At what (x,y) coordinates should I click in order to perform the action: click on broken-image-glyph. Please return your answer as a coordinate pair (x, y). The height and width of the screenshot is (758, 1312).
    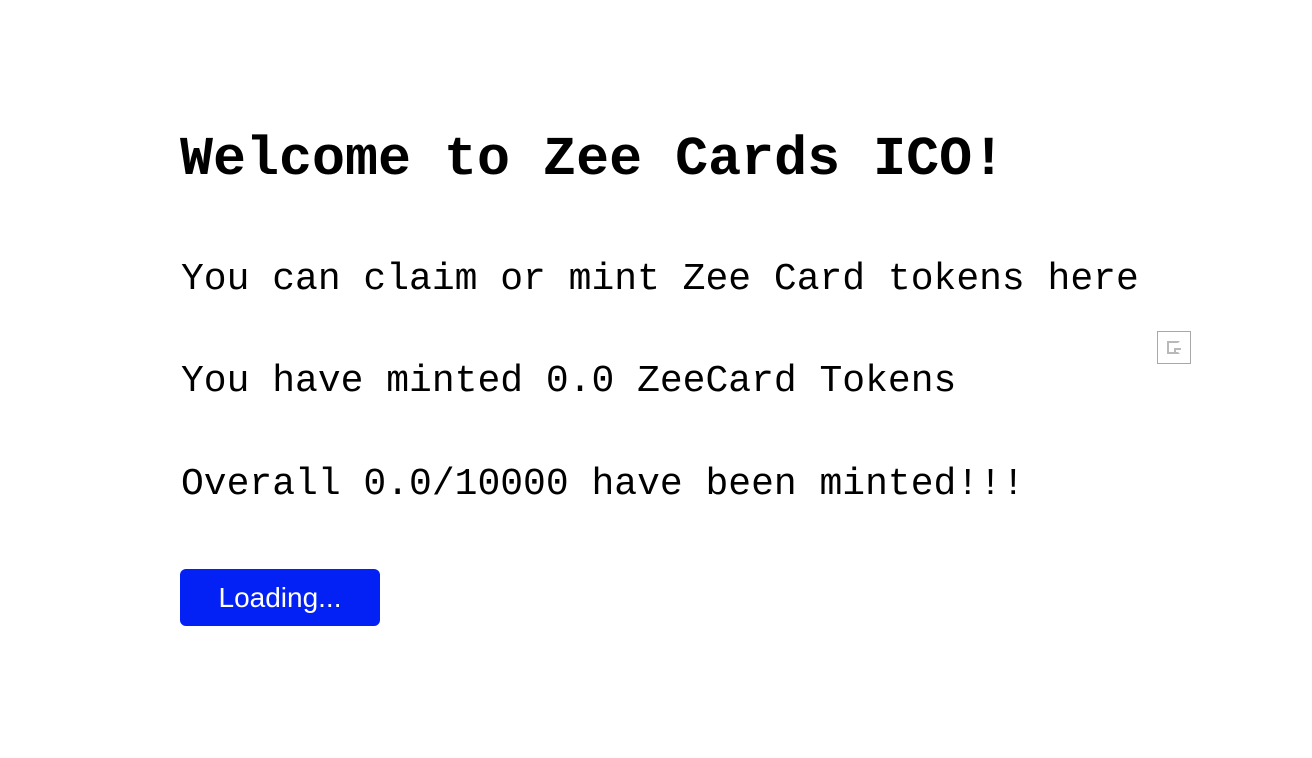
    Looking at the image, I should click on (1174, 347).